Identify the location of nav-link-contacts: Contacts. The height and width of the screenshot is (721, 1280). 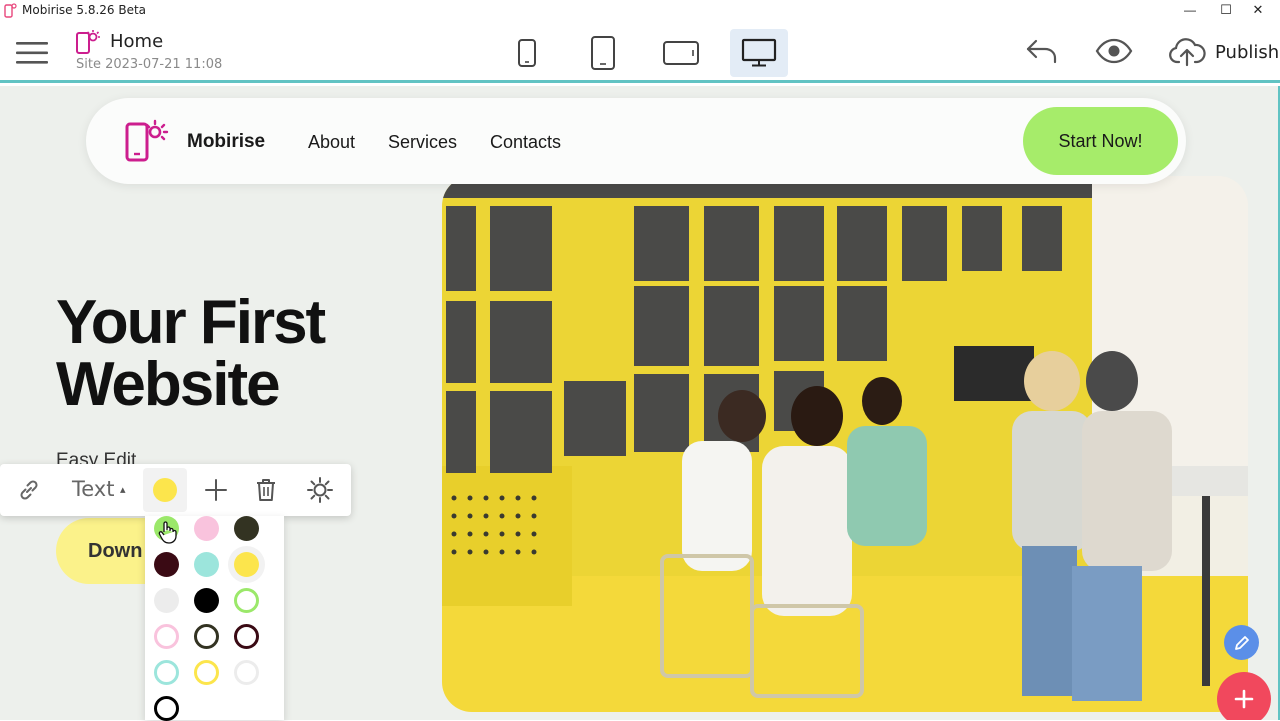
(525, 142).